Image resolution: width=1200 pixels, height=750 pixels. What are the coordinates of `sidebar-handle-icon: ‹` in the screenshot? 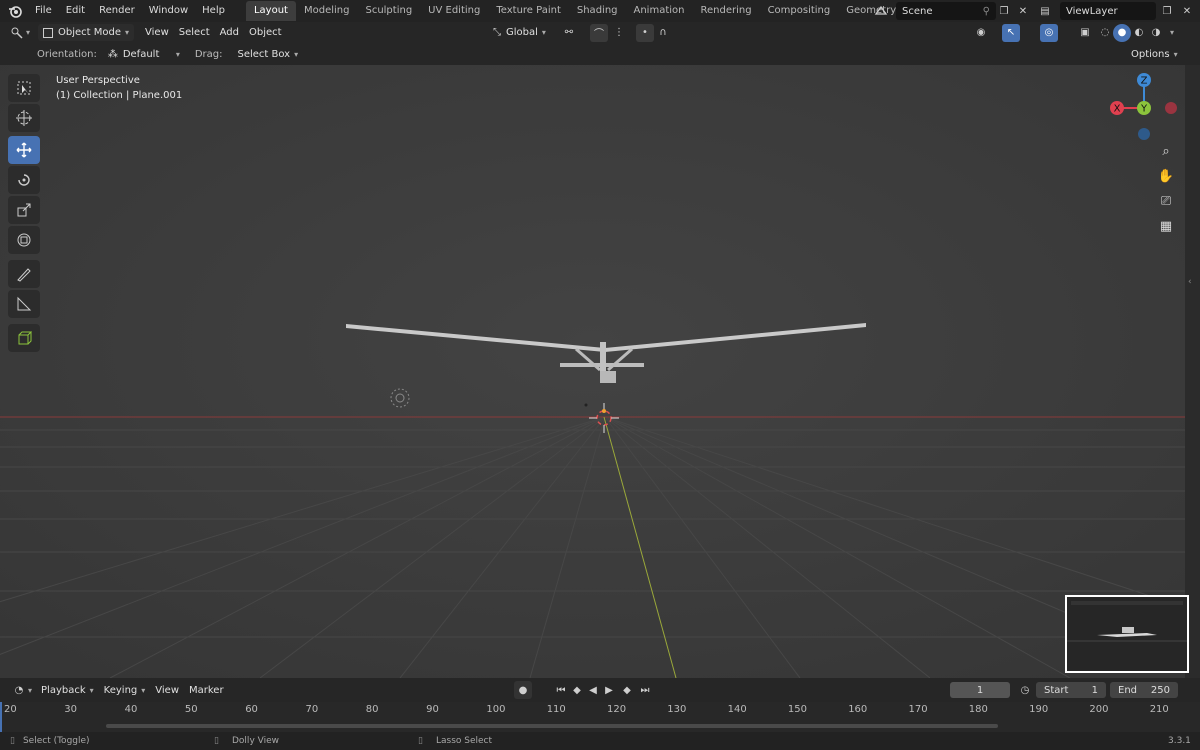 It's located at (1190, 282).